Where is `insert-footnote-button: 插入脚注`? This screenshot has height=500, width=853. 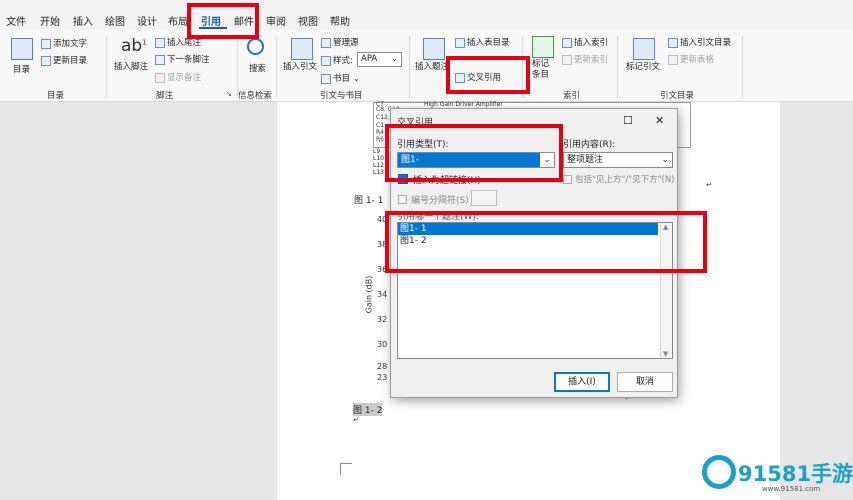
insert-footnote-button: 插入脚注 is located at coordinates (131, 66).